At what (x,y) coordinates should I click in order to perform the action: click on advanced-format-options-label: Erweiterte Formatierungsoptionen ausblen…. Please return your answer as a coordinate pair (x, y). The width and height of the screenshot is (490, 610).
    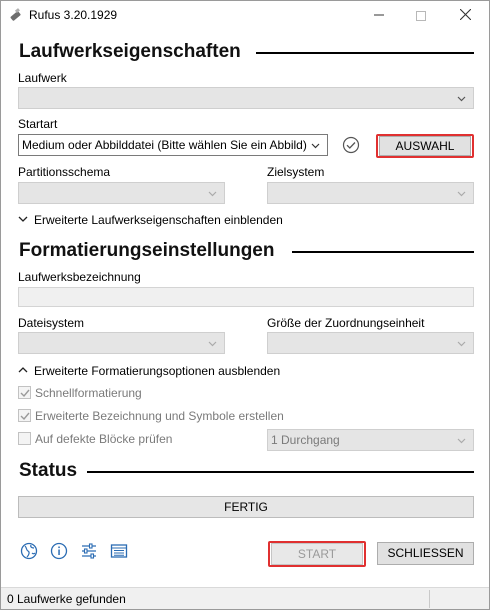
    Looking at the image, I should click on (157, 371).